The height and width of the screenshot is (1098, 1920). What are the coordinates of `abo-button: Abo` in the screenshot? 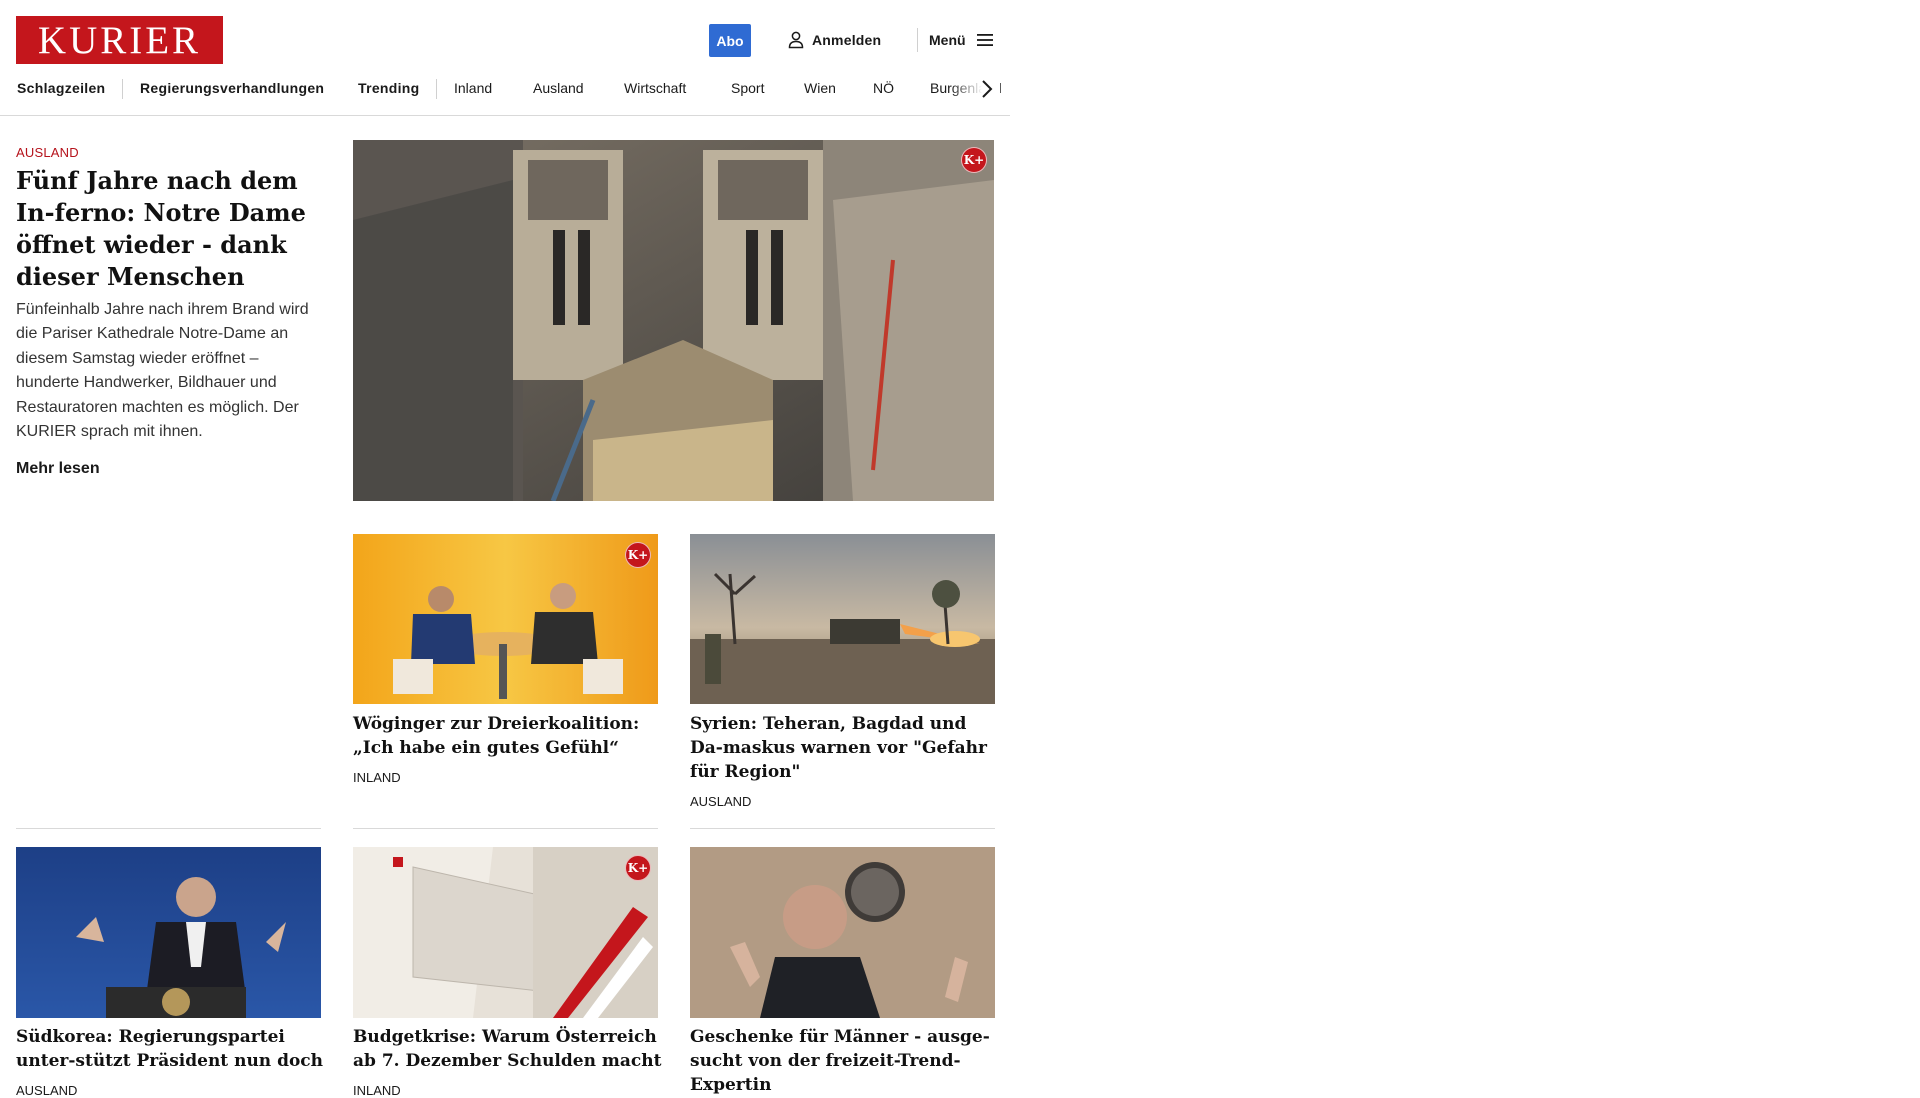 It's located at (730, 40).